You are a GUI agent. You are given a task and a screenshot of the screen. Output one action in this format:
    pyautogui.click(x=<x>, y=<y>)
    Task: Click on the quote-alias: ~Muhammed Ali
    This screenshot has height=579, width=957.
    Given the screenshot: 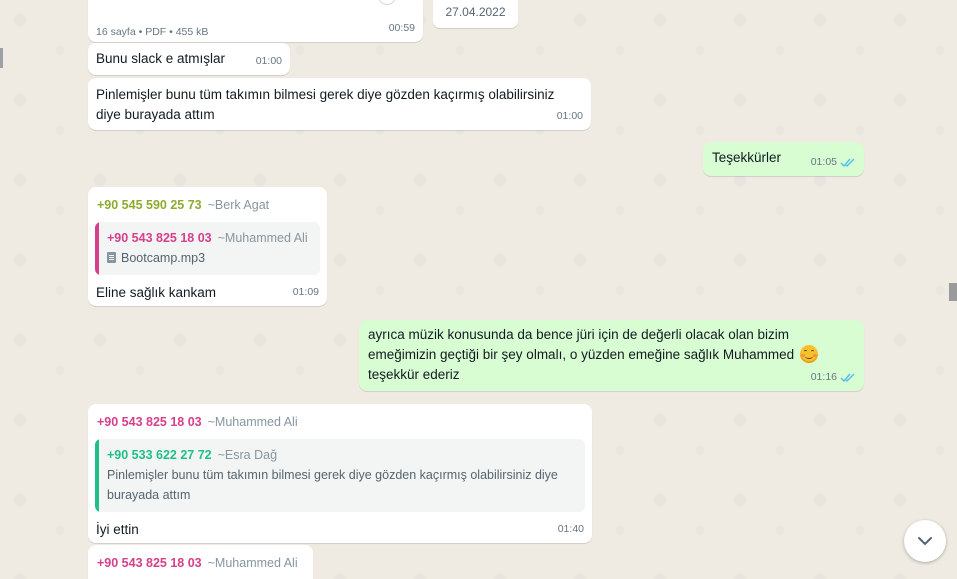 What is the action you would take?
    pyautogui.click(x=262, y=238)
    